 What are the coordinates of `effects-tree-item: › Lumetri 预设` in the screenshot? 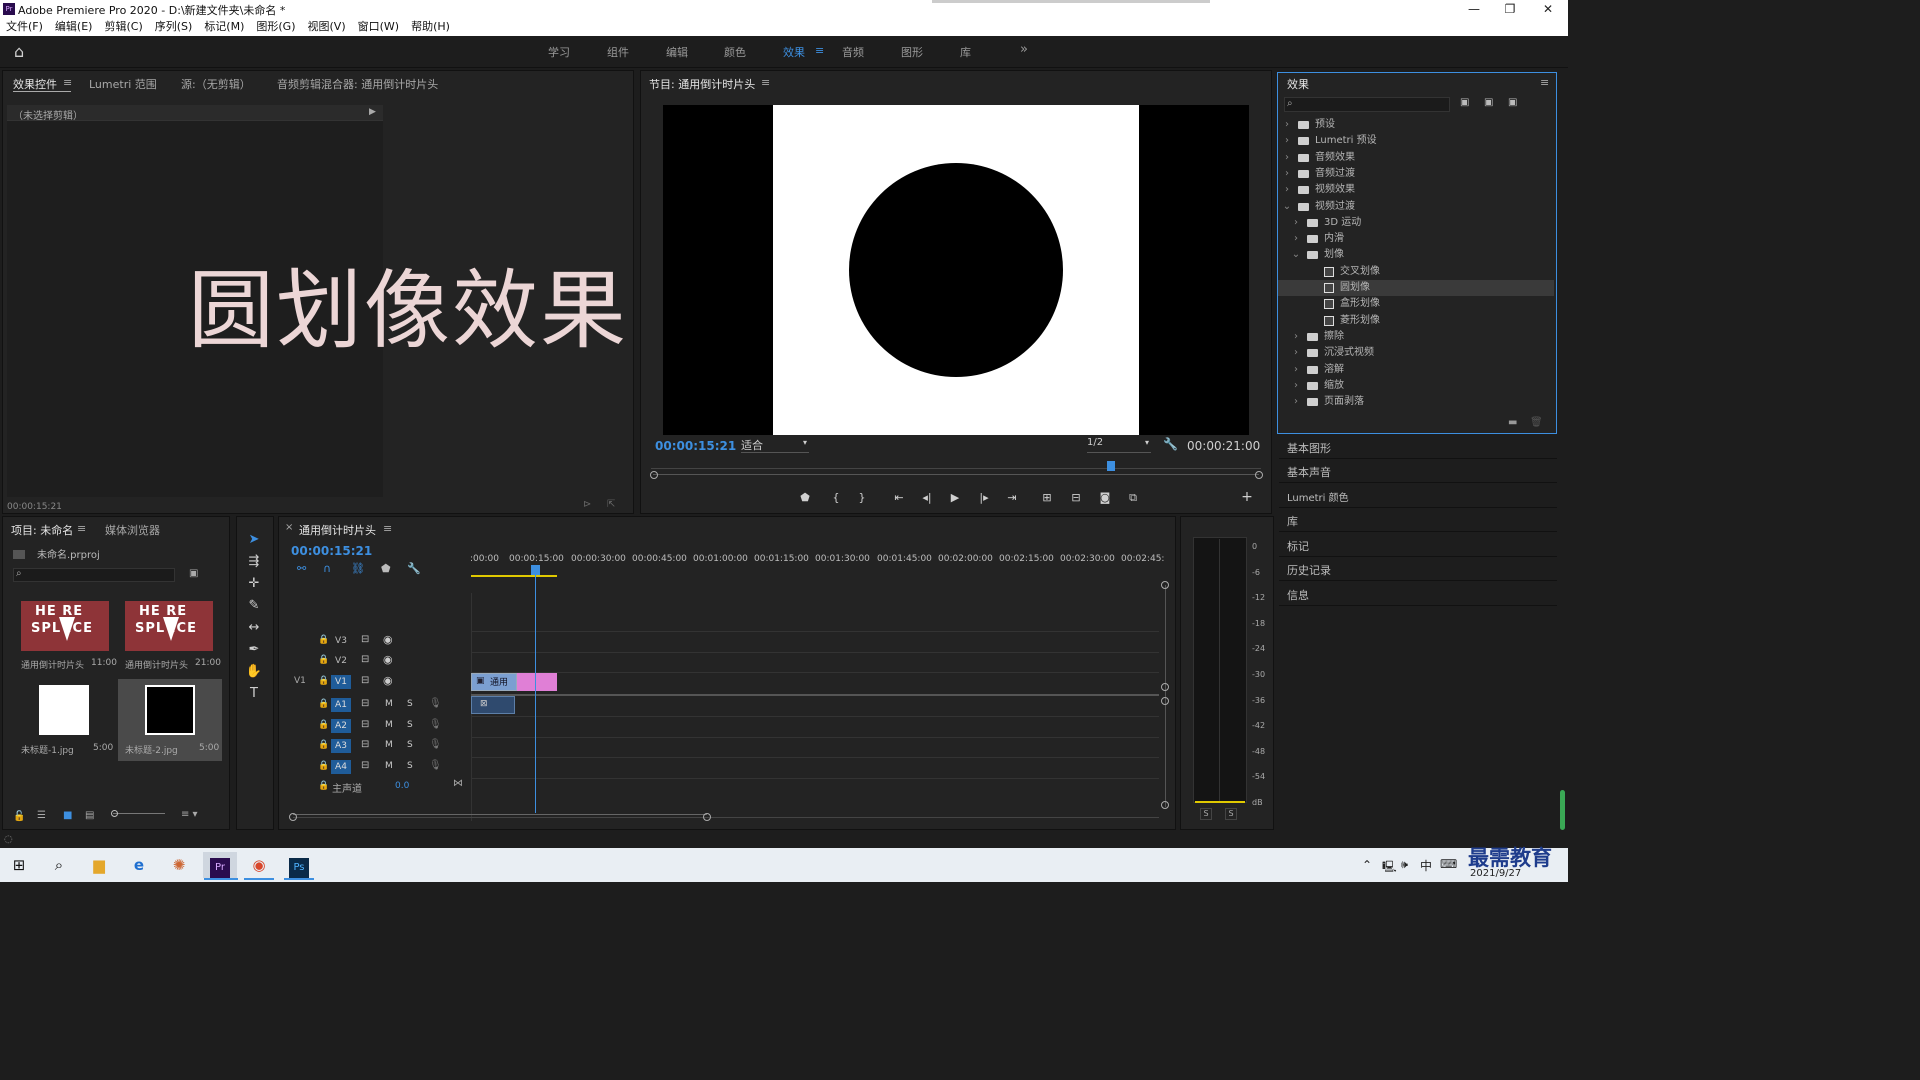 It's located at (1416, 141).